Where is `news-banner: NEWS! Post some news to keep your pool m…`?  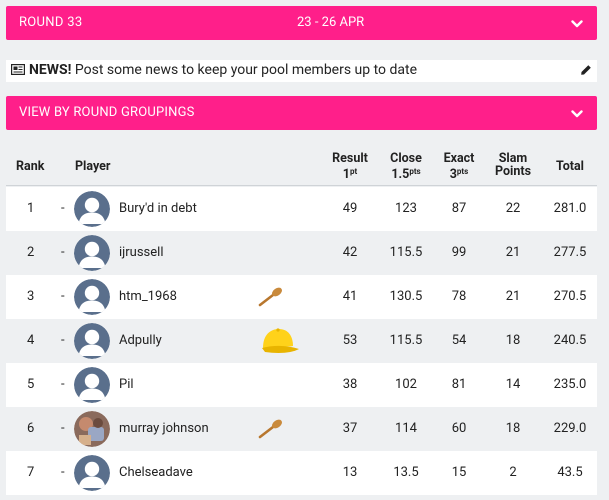 news-banner: NEWS! Post some news to keep your pool m… is located at coordinates (301, 71).